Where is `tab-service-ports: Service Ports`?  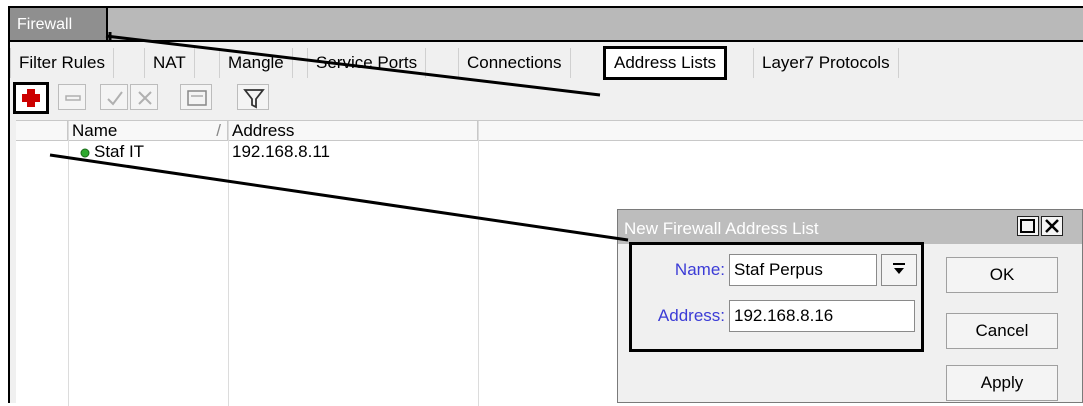 tab-service-ports: Service Ports is located at coordinates (367, 63).